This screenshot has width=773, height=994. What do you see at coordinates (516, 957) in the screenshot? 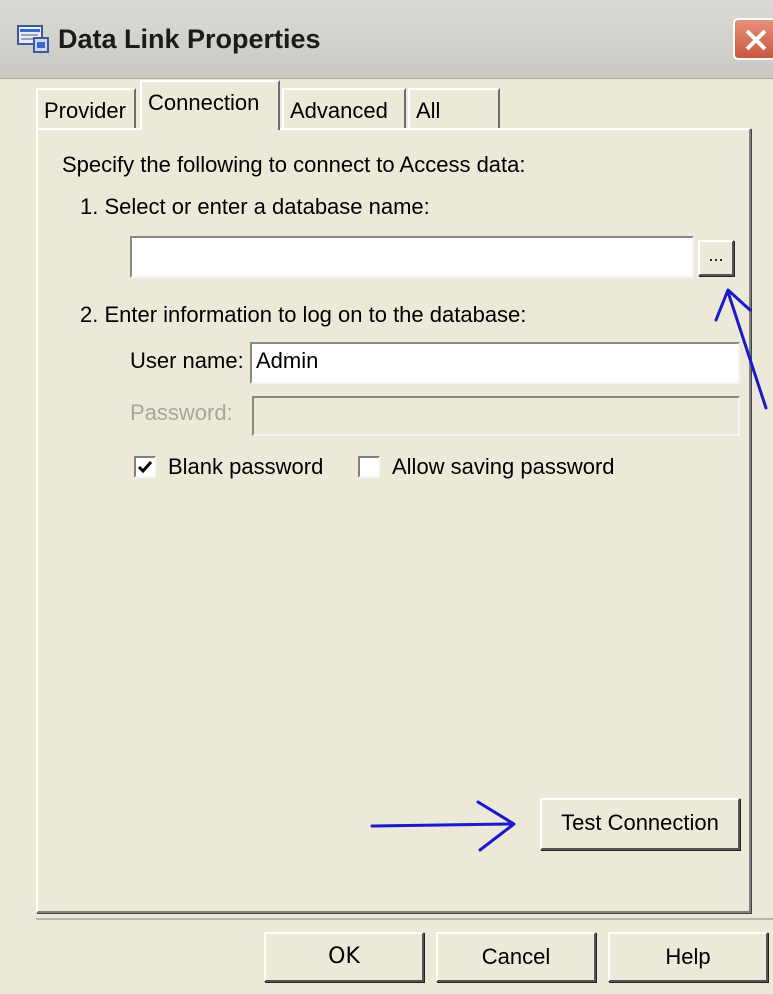
I see `cancel-button: Cancel` at bounding box center [516, 957].